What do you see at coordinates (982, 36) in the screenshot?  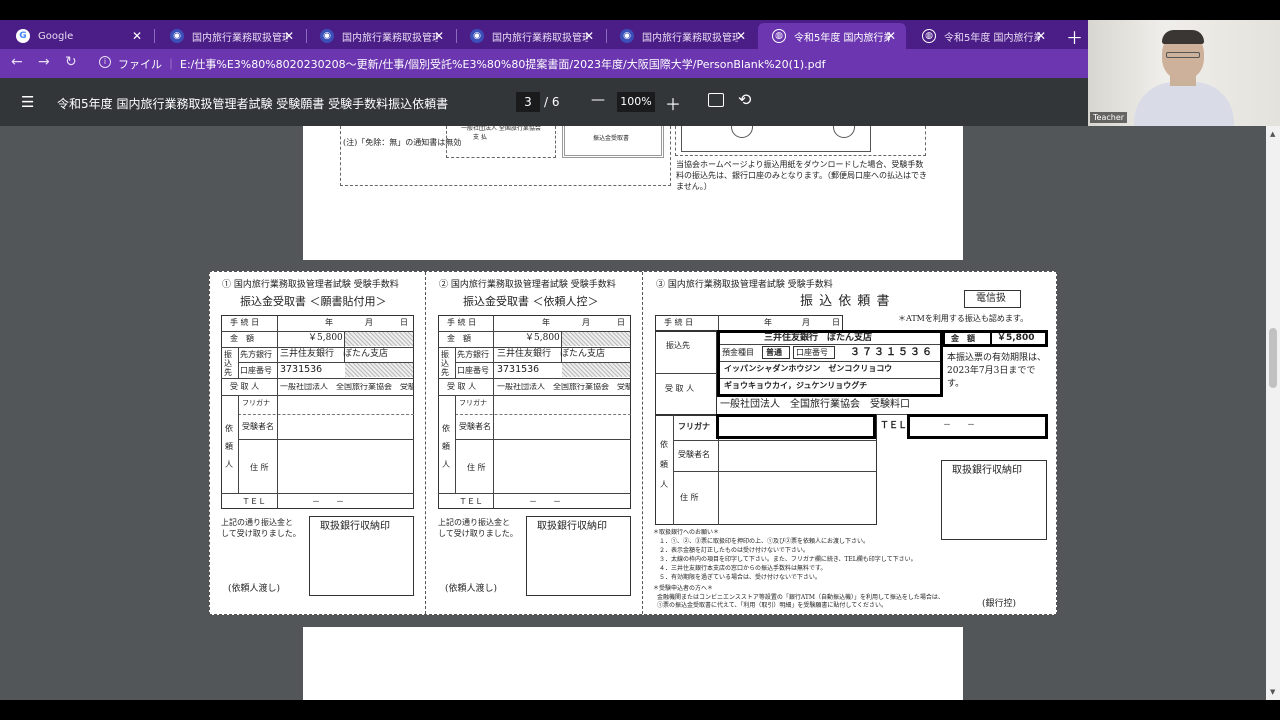 I see `tab-page: ◍ 令和5年度 国内旅行業 ✕` at bounding box center [982, 36].